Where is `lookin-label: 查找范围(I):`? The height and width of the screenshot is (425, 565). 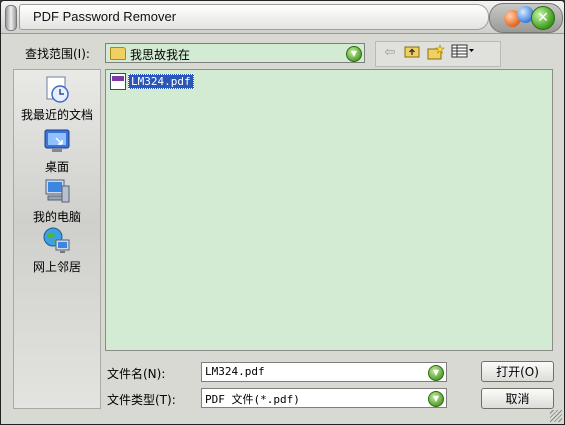 lookin-label: 查找范围(I): is located at coordinates (57, 54).